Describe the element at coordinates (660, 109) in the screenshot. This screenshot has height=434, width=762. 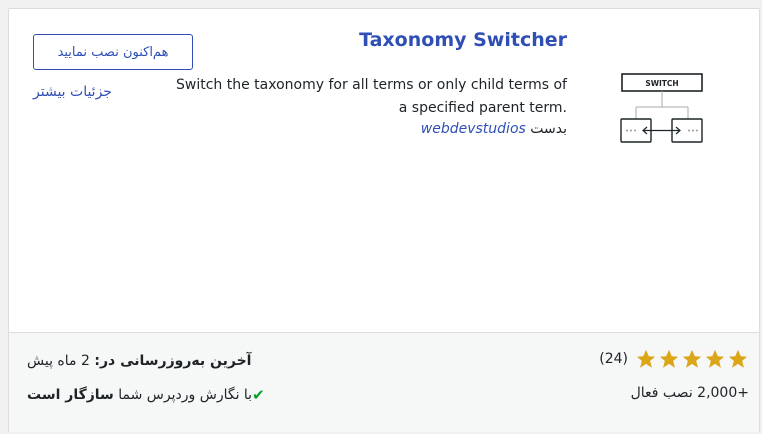
I see `plugin-switch-icon: SWITCH` at that location.